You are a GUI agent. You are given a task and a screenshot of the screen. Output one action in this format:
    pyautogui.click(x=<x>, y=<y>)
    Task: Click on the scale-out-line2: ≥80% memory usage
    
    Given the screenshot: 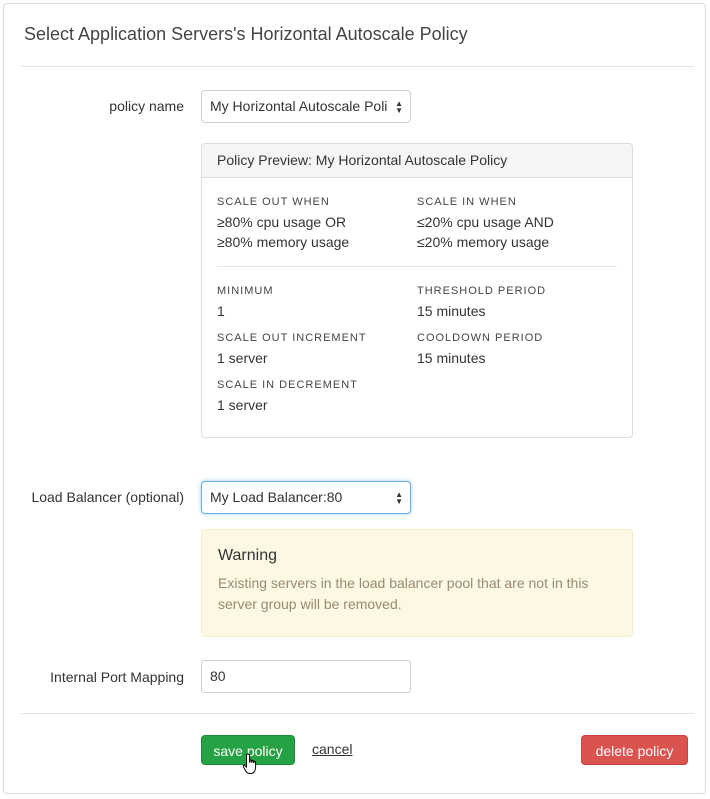 What is the action you would take?
    pyautogui.click(x=283, y=242)
    